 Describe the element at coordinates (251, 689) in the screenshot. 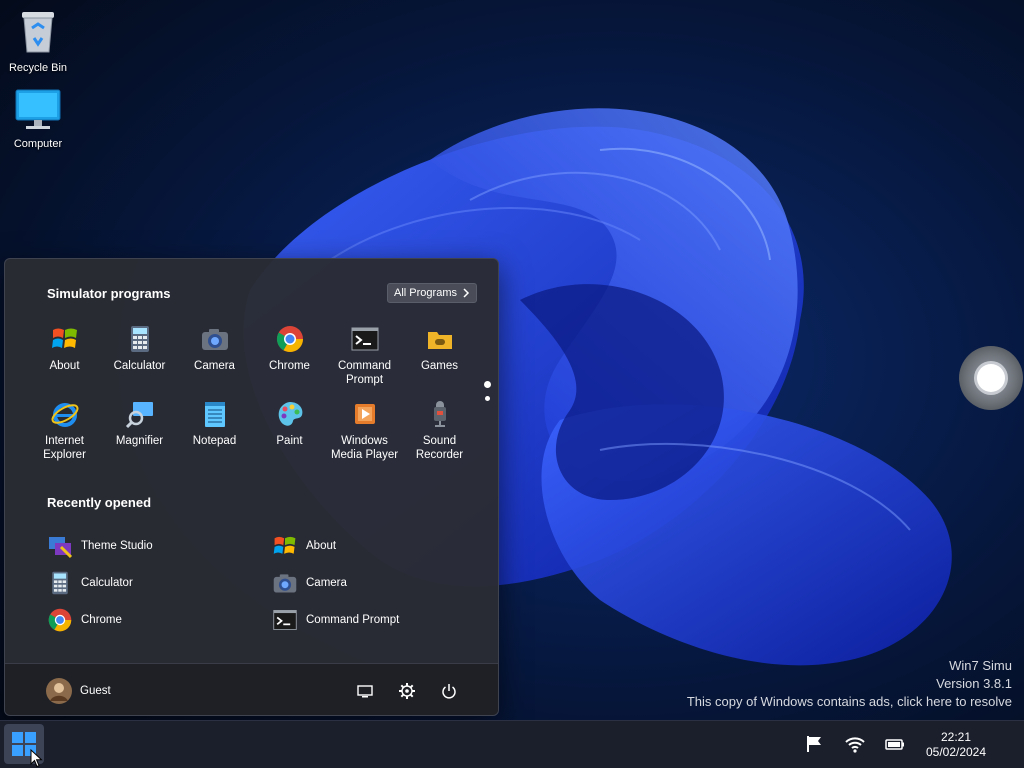

I see `start-menu-footer: Guest` at that location.